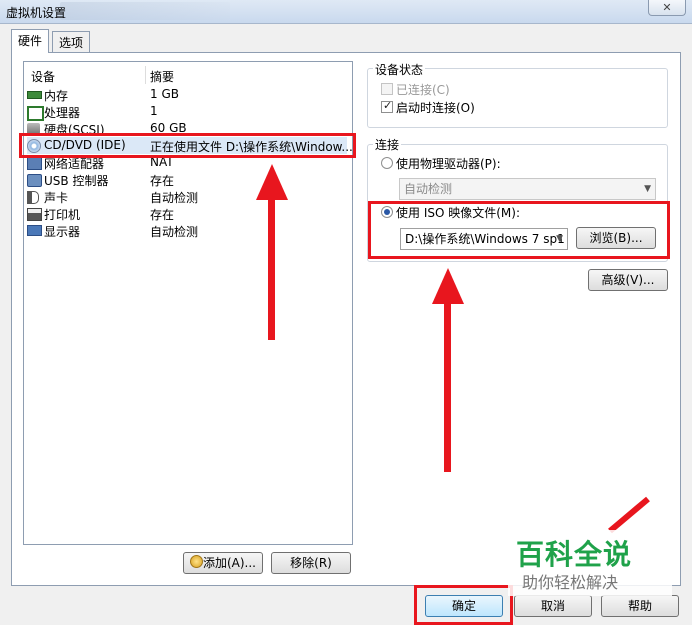  What do you see at coordinates (76, 181) in the screenshot?
I see `device-name: USB 控制器` at bounding box center [76, 181].